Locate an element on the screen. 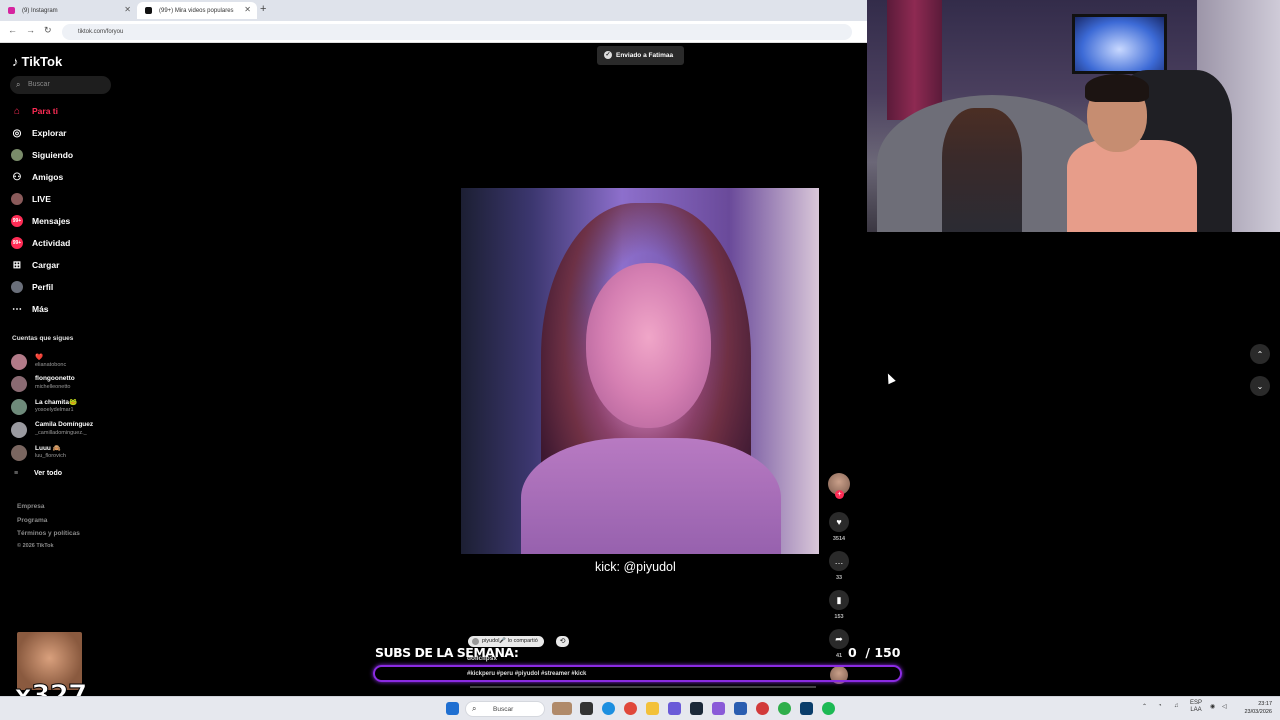 The height and width of the screenshot is (720, 1280). steam-icon is located at coordinates (696, 708).